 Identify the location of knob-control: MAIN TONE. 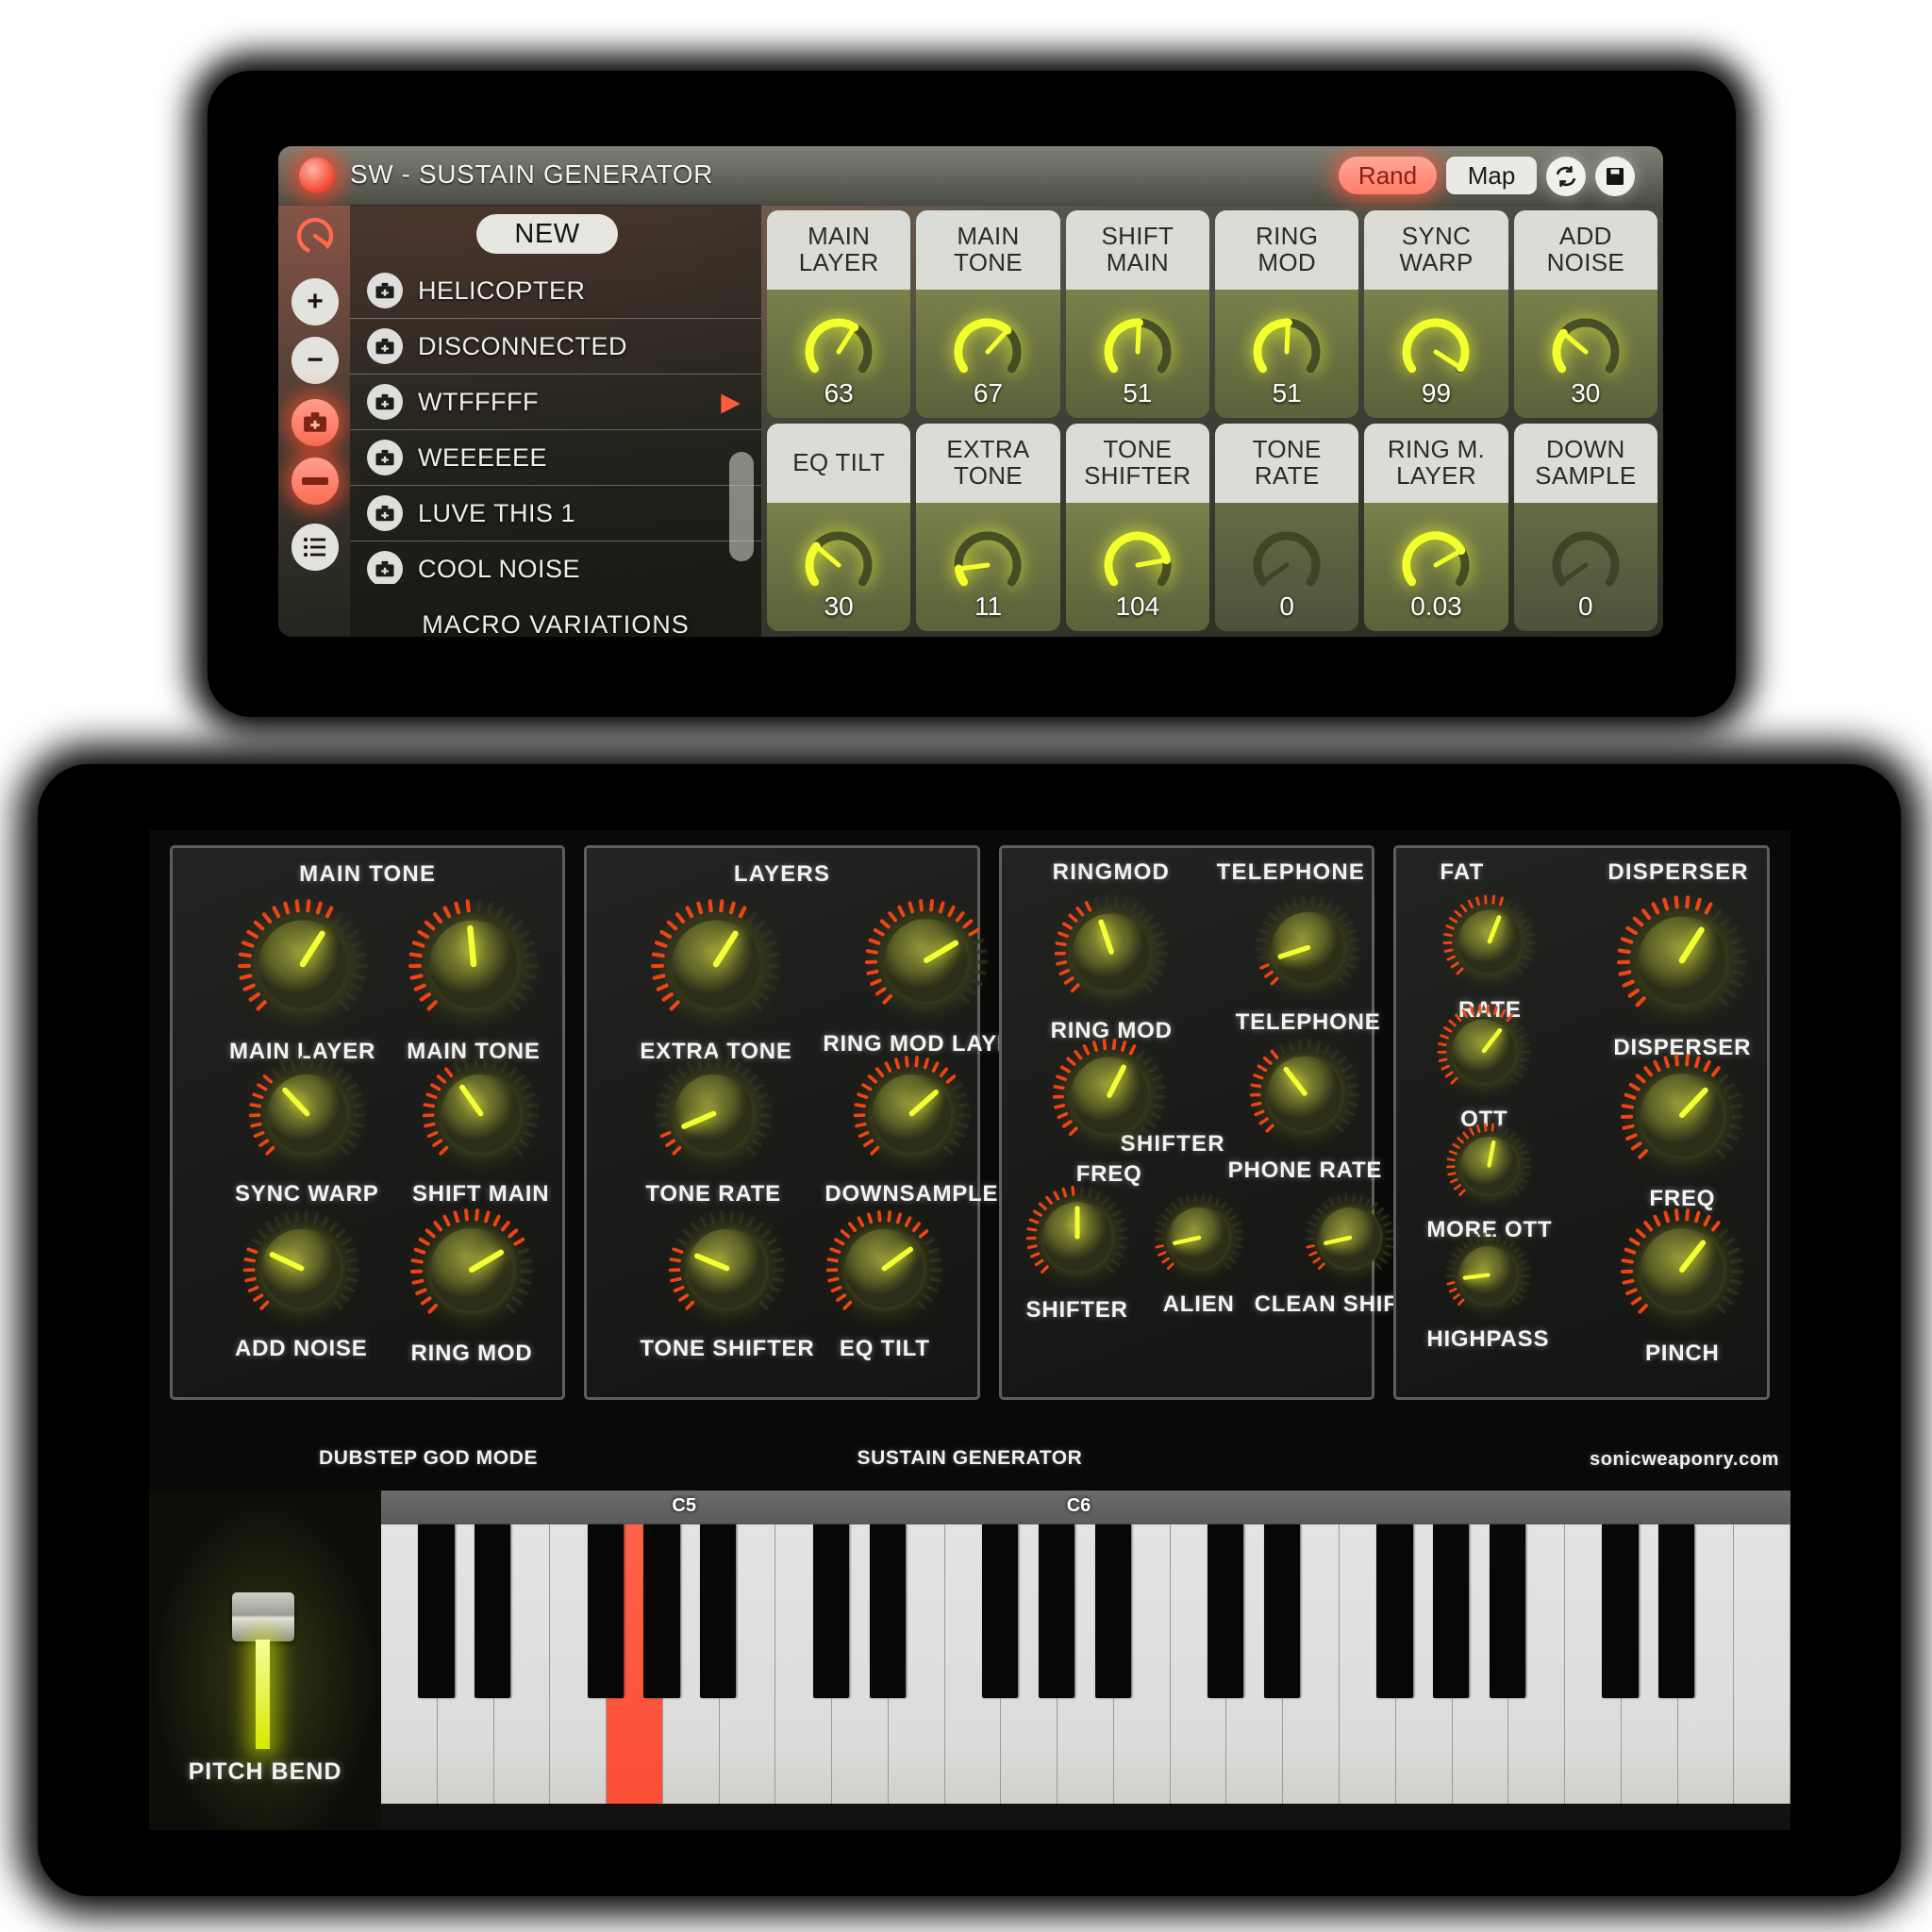
(474, 981).